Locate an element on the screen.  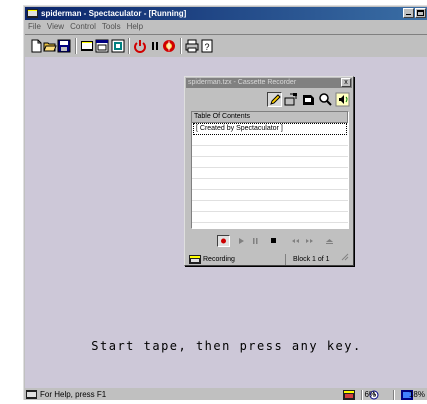
new-icon is located at coordinates (36, 46).